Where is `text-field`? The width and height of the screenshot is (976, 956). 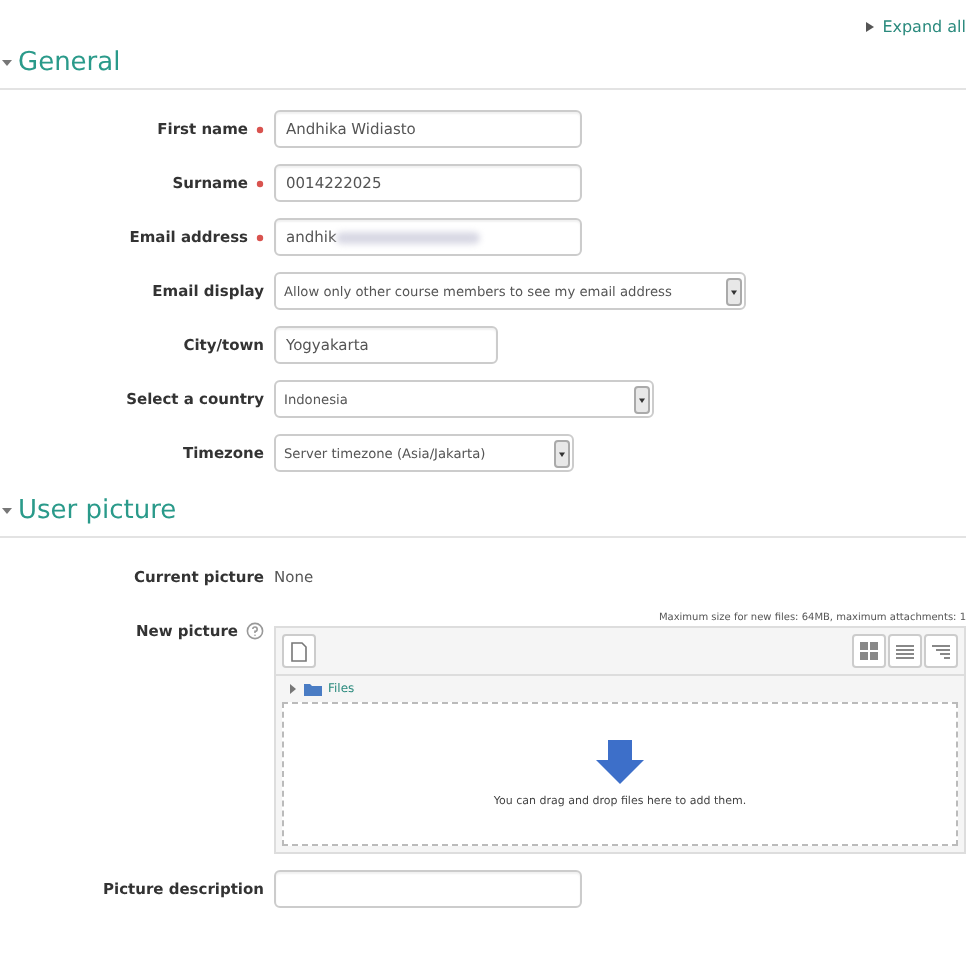
text-field is located at coordinates (428, 889).